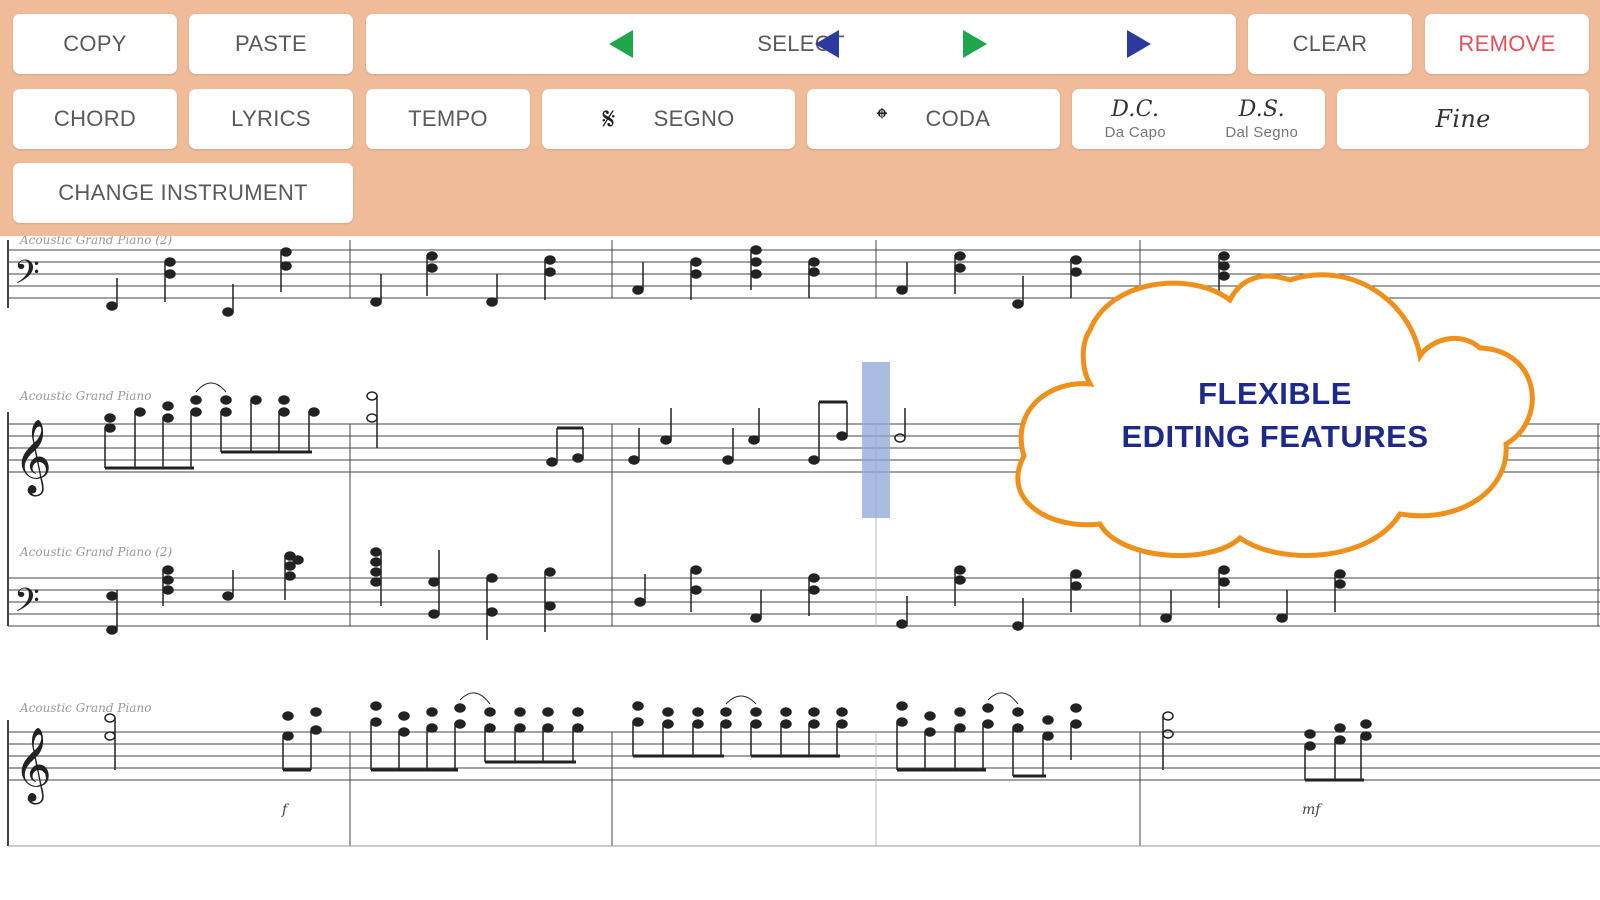 This screenshot has width=1600, height=900. What do you see at coordinates (95, 44) in the screenshot?
I see `copy-button: COPY` at bounding box center [95, 44].